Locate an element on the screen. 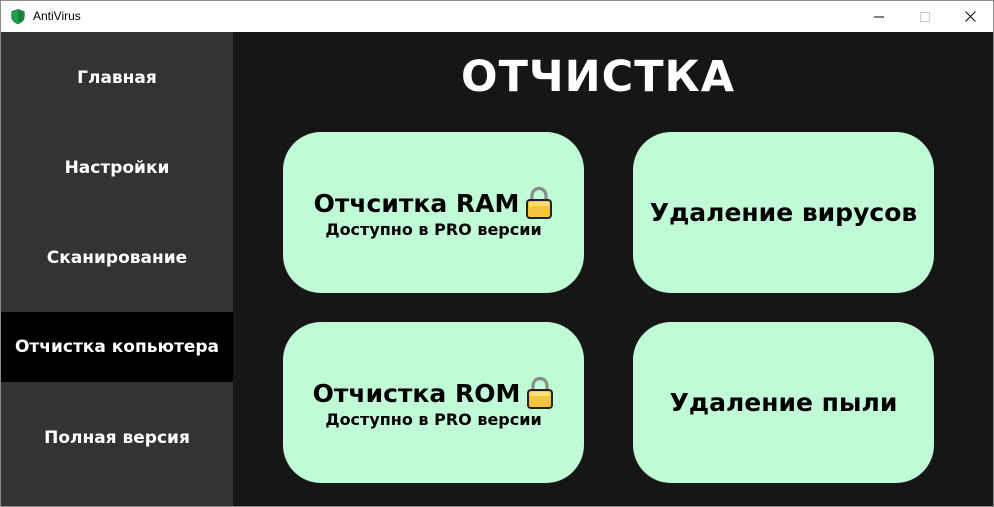  minimize-icon is located at coordinates (879, 16).